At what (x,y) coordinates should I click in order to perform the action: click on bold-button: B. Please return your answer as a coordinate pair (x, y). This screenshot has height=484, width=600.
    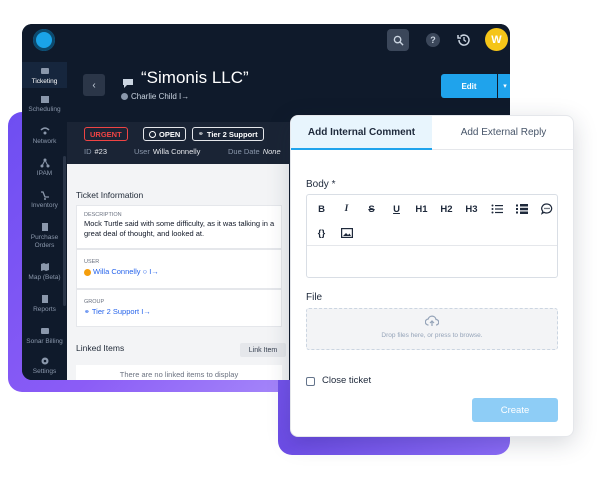
    Looking at the image, I should click on (321, 209).